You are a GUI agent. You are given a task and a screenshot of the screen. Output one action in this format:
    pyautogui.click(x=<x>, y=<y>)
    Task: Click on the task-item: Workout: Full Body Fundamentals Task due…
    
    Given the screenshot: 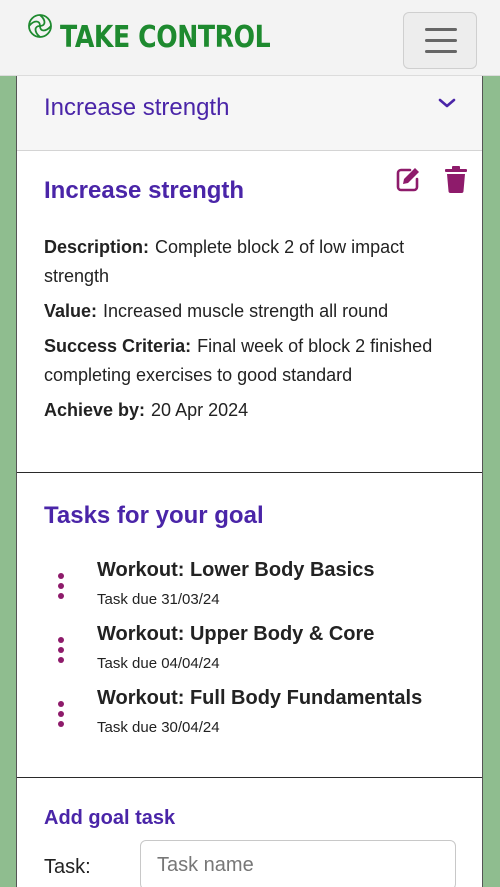 What is the action you would take?
    pyautogui.click(x=249, y=715)
    